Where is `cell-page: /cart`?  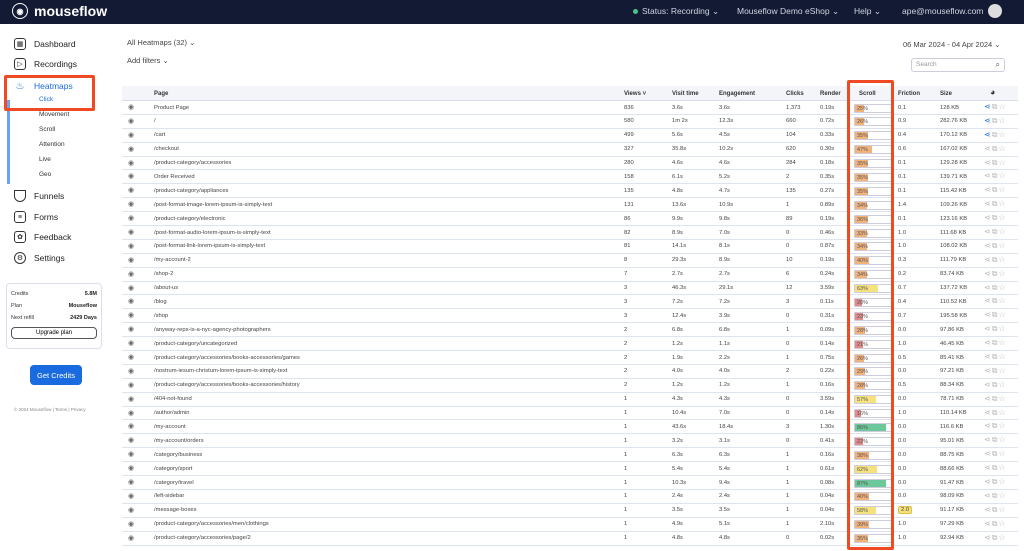
cell-page: /cart is located at coordinates (159, 135).